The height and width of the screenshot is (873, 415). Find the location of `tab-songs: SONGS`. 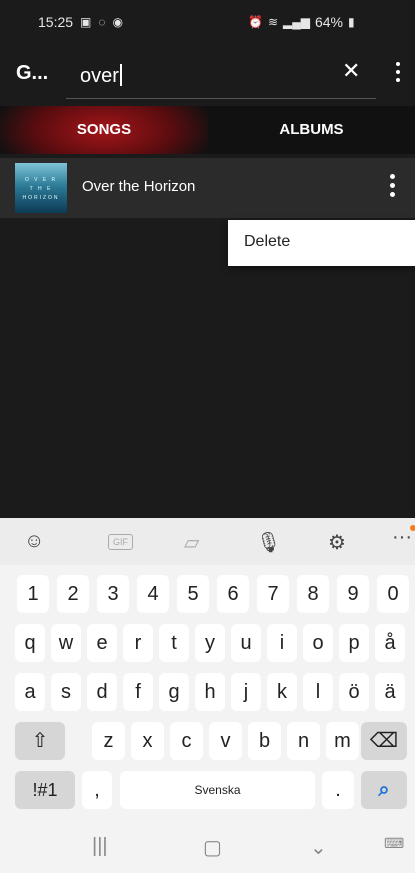

tab-songs: SONGS is located at coordinates (104, 130).